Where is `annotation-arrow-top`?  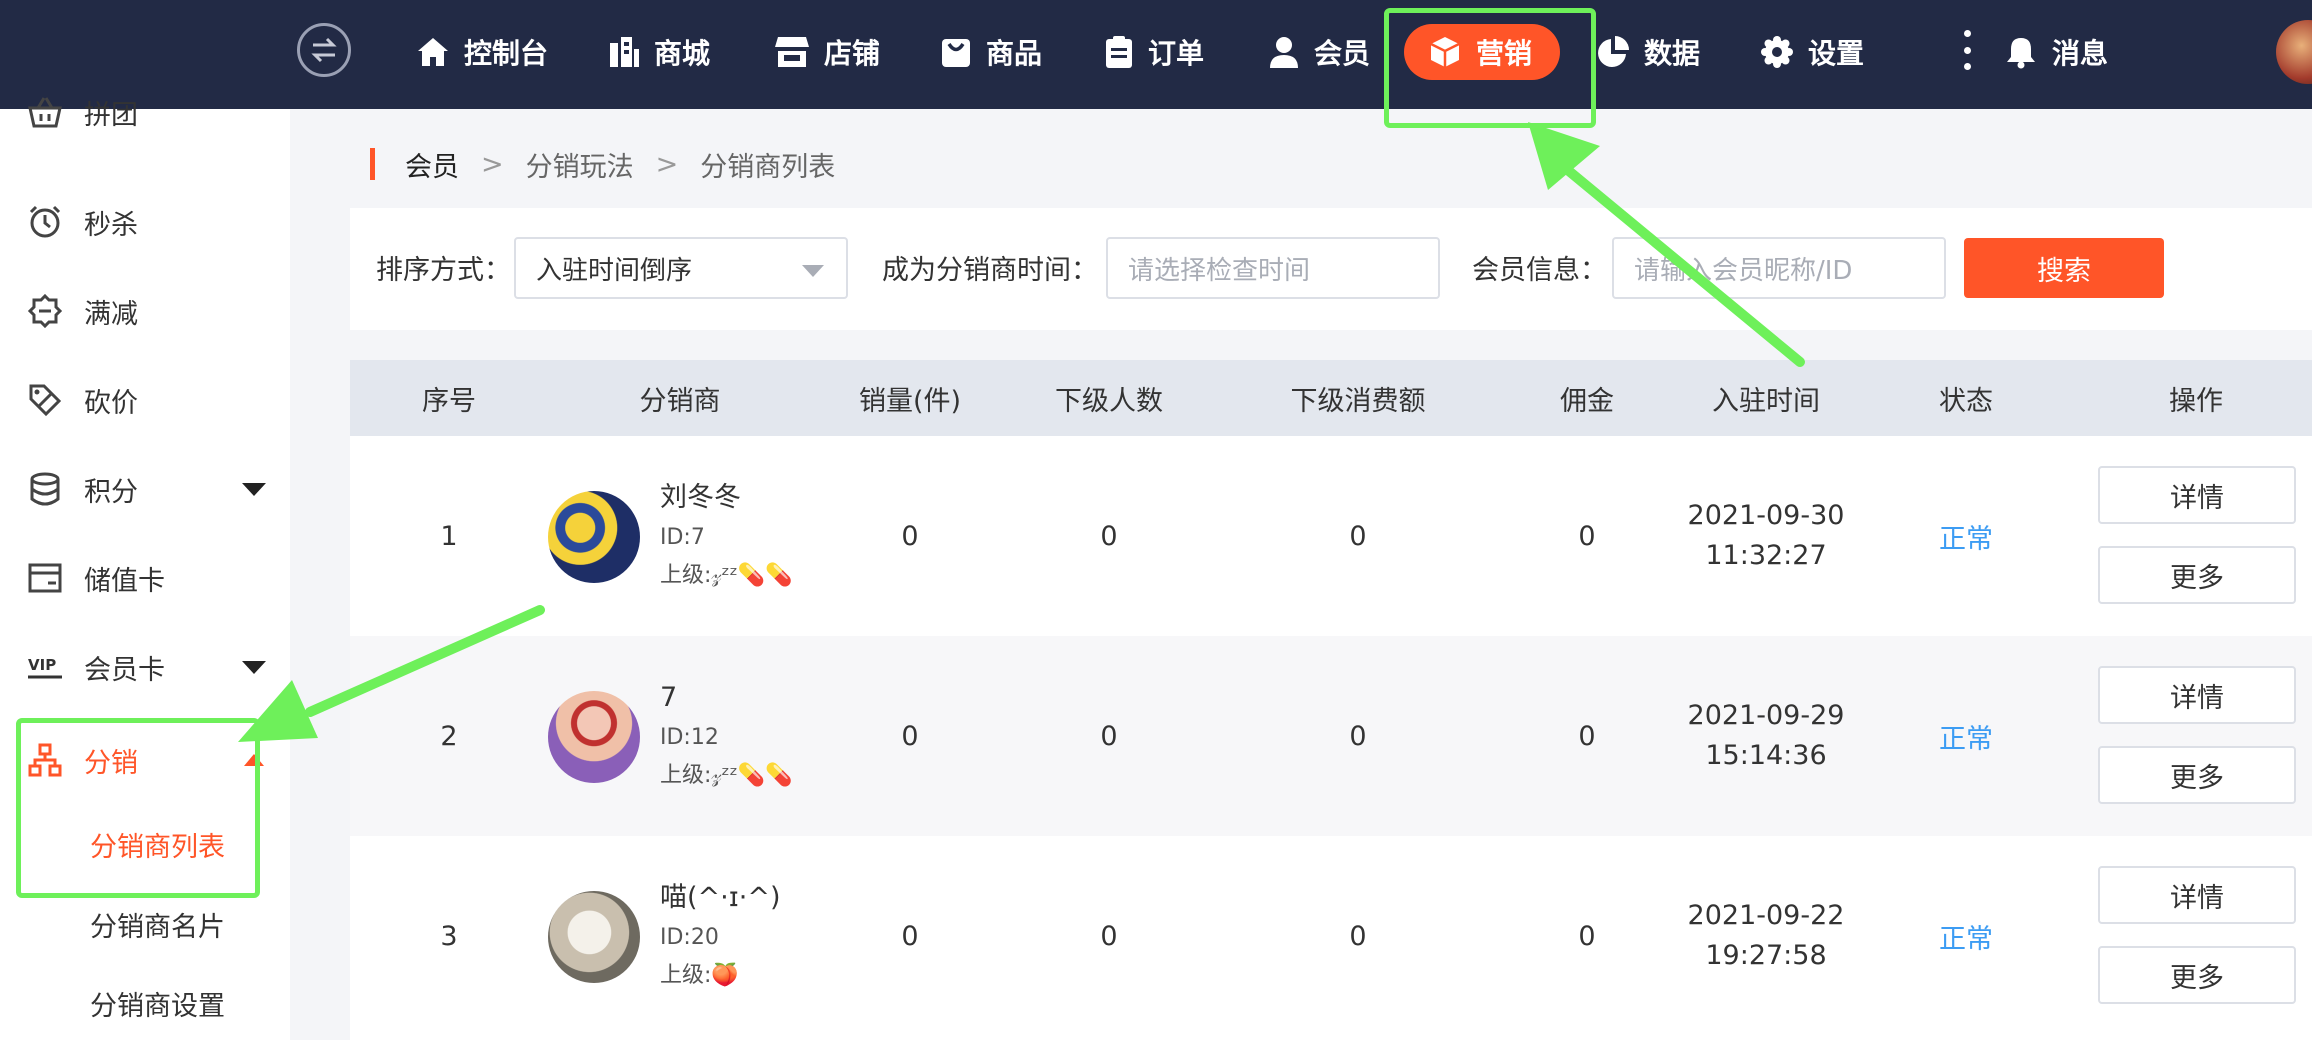
annotation-arrow-top is located at coordinates (1679, 262).